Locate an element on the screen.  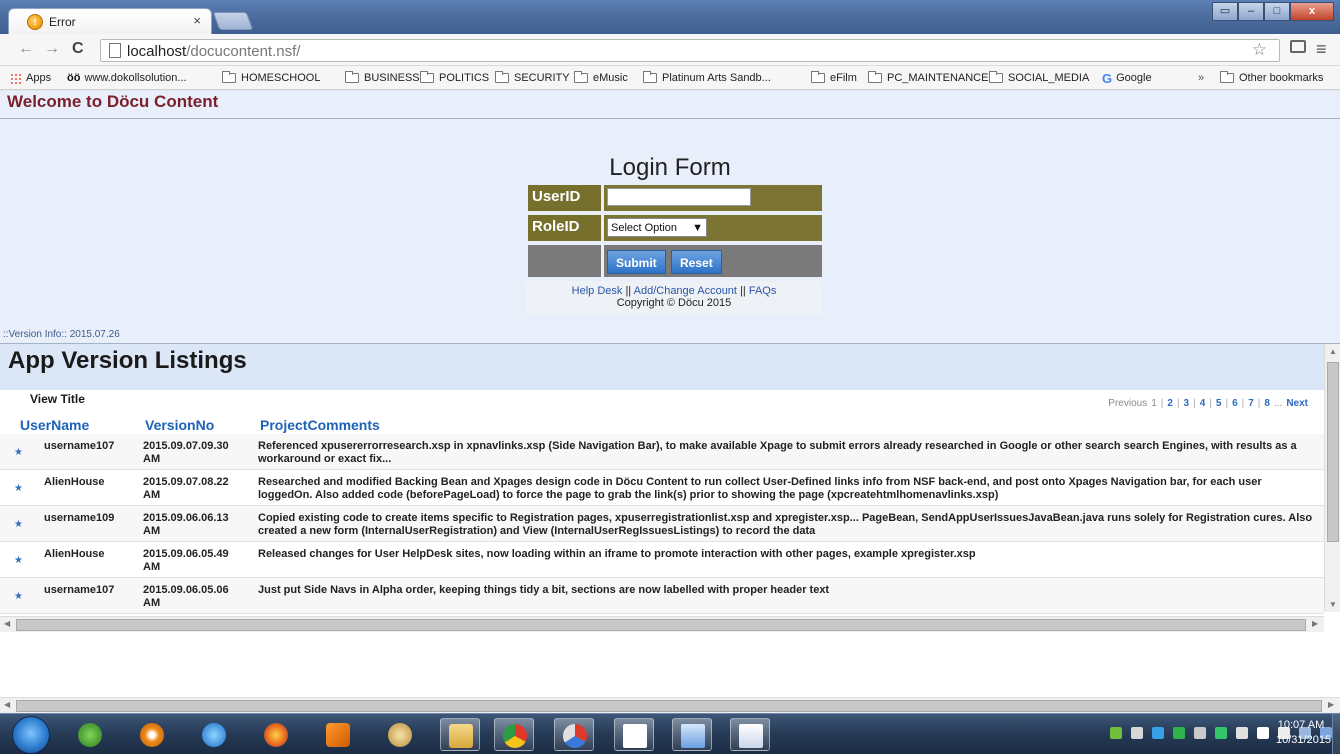
tray-skype-icon is located at coordinates (1158, 733).